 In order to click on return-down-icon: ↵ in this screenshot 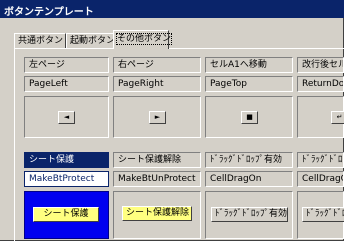, I will do `click(339, 117)`.